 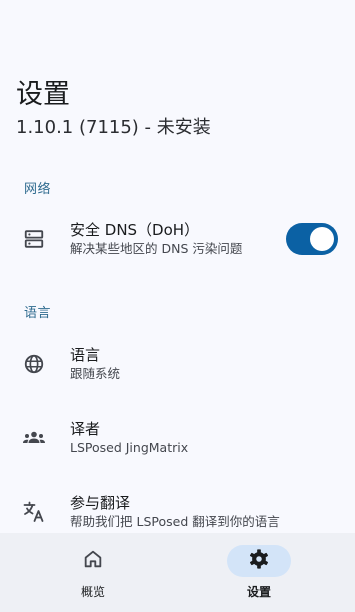 I want to click on setting-translators: 译者 LSPosed JingMatrix, so click(x=177, y=438).